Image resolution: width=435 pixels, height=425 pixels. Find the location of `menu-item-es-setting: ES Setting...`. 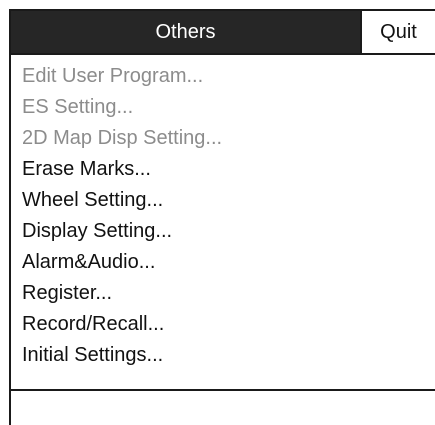

menu-item-es-setting: ES Setting... is located at coordinates (78, 107).